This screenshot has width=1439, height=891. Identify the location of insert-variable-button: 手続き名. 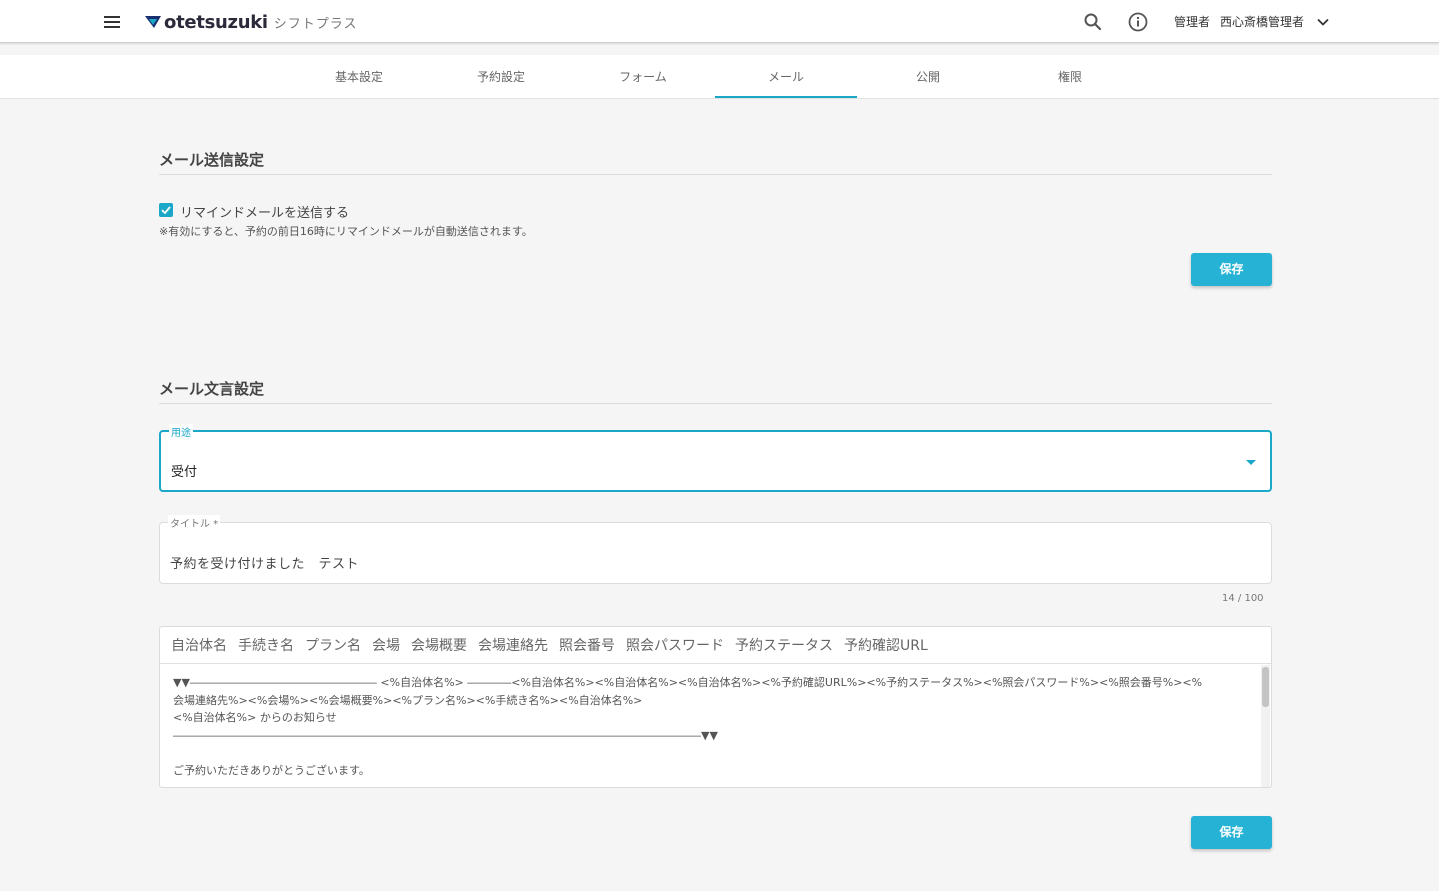
(266, 645).